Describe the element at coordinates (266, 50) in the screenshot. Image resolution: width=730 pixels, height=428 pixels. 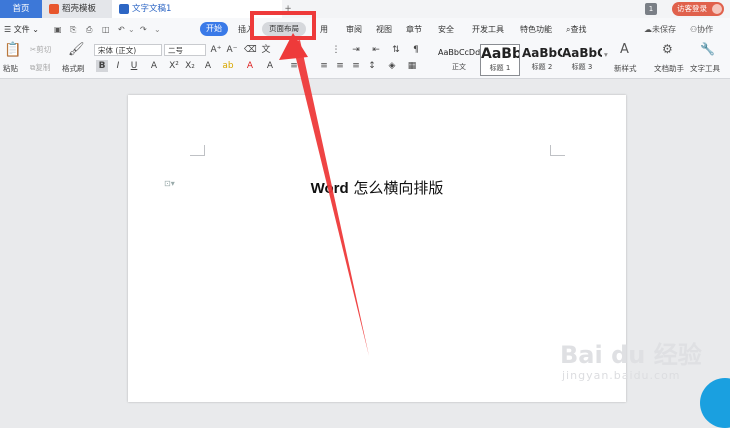
I see `phonetic-icon: 文` at that location.